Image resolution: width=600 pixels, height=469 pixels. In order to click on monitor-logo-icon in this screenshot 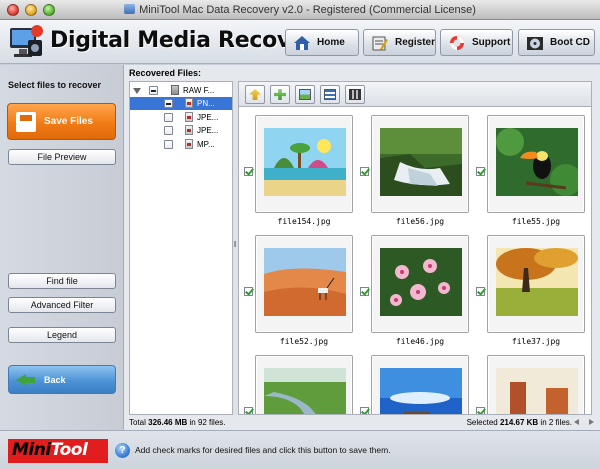, I will do `click(26, 41)`.